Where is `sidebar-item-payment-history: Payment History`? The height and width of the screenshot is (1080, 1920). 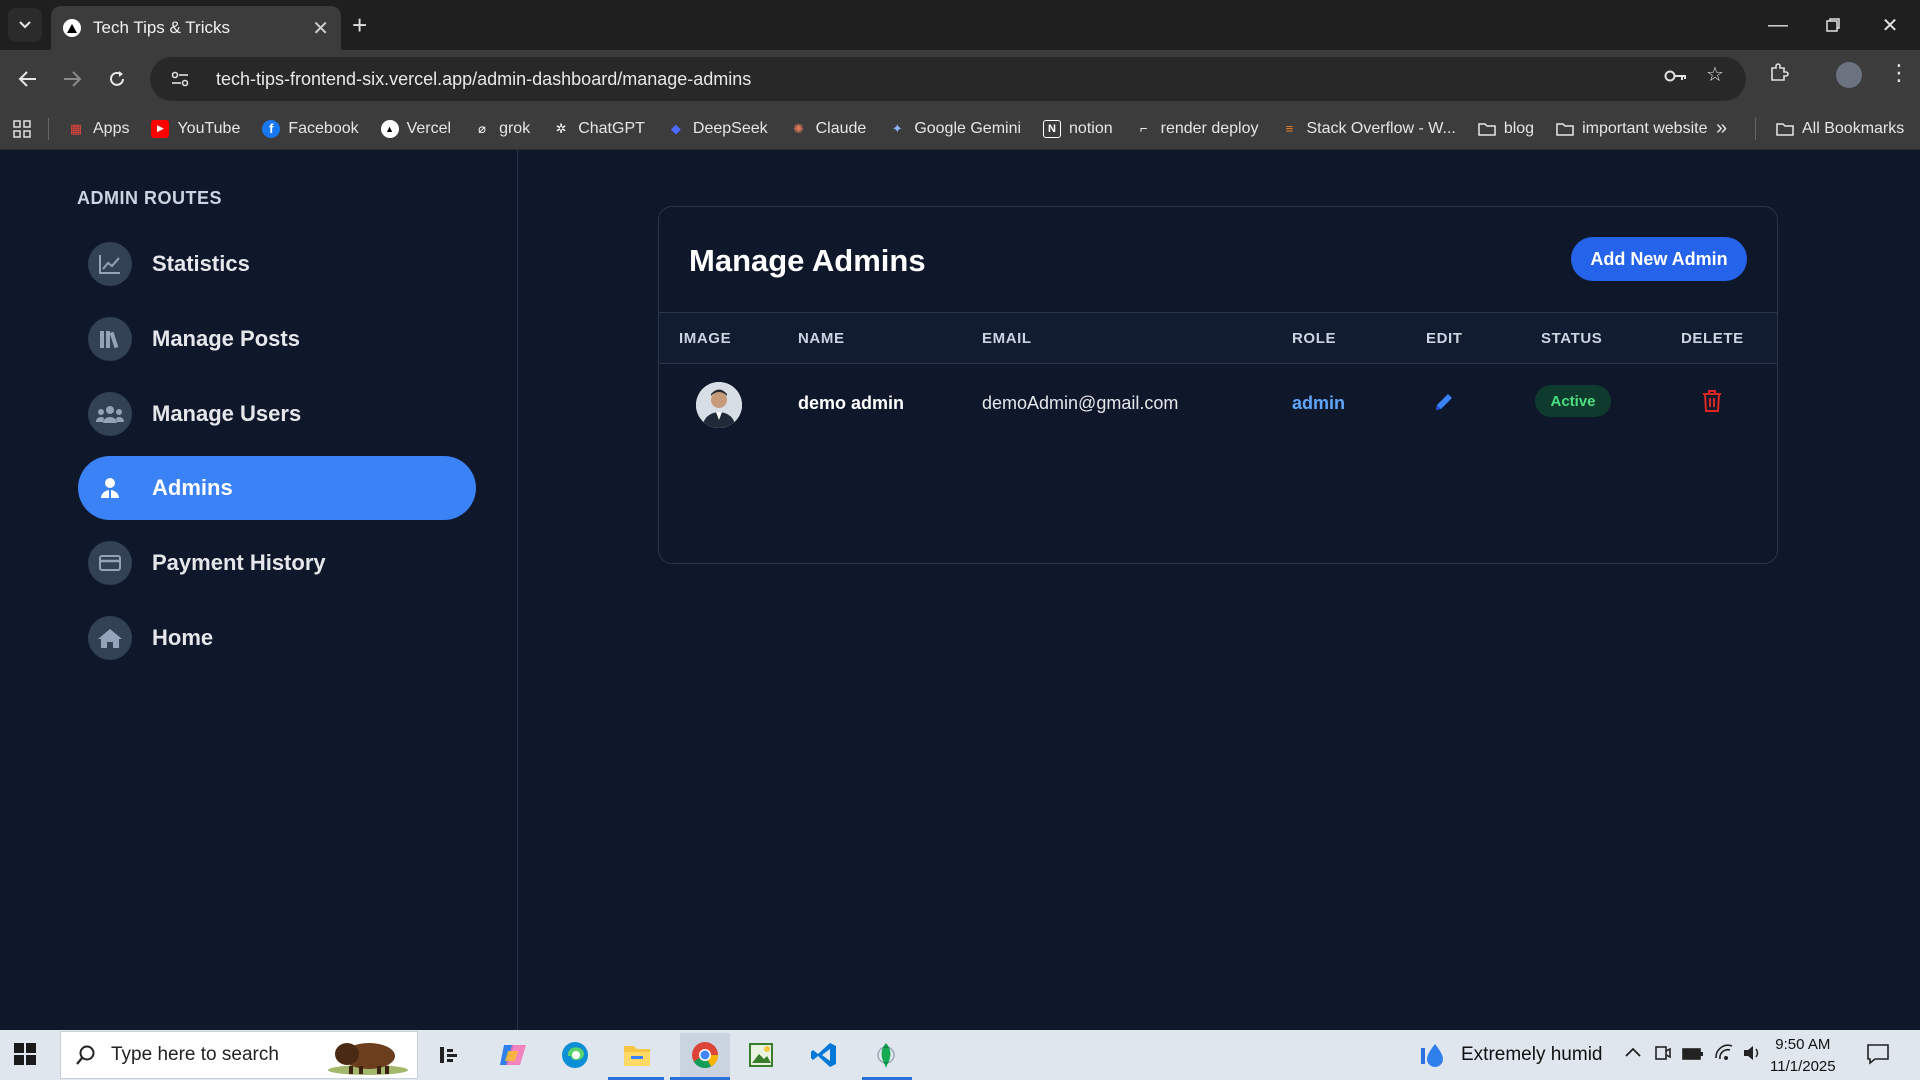 sidebar-item-payment-history: Payment History is located at coordinates (277, 563).